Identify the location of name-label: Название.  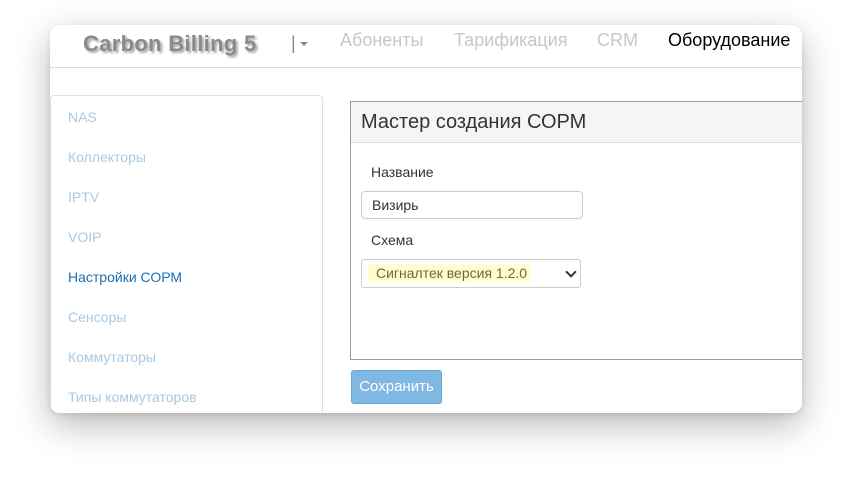
(402, 172).